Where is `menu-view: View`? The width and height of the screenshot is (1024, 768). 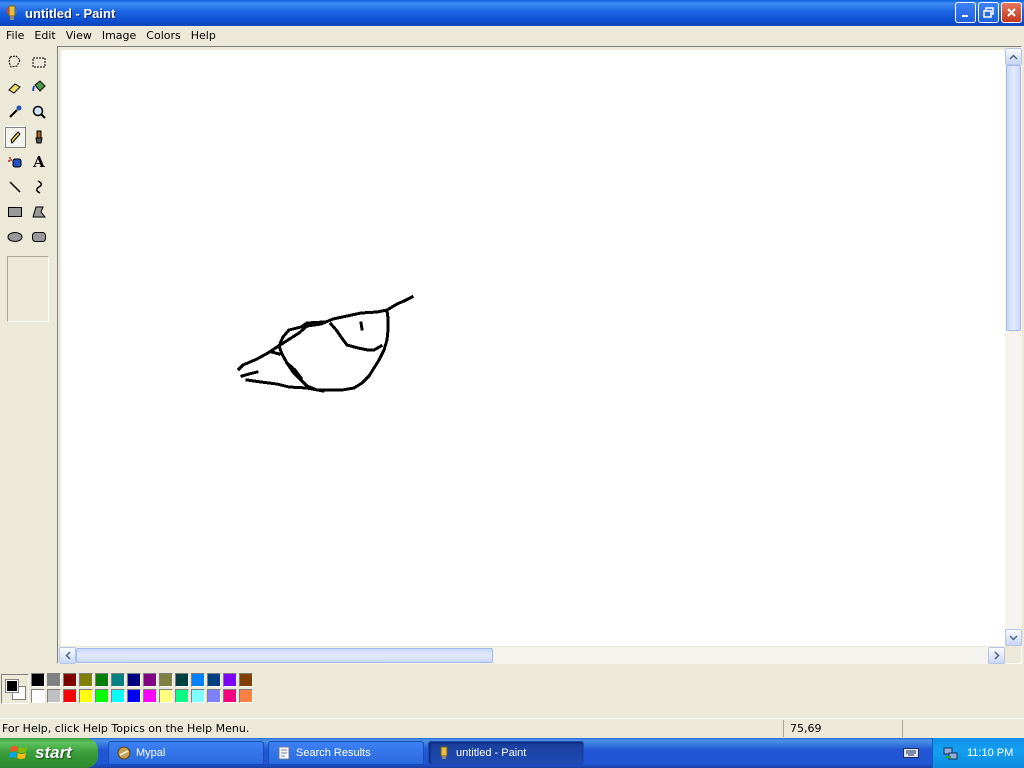 menu-view: View is located at coordinates (79, 35).